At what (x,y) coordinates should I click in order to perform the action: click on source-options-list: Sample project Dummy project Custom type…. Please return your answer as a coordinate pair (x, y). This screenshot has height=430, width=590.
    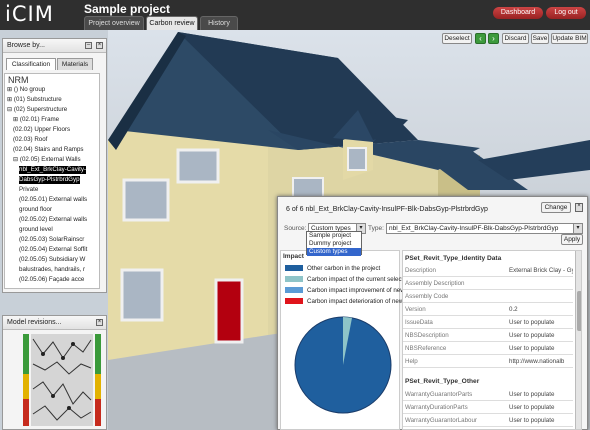
    Looking at the image, I should click on (334, 243).